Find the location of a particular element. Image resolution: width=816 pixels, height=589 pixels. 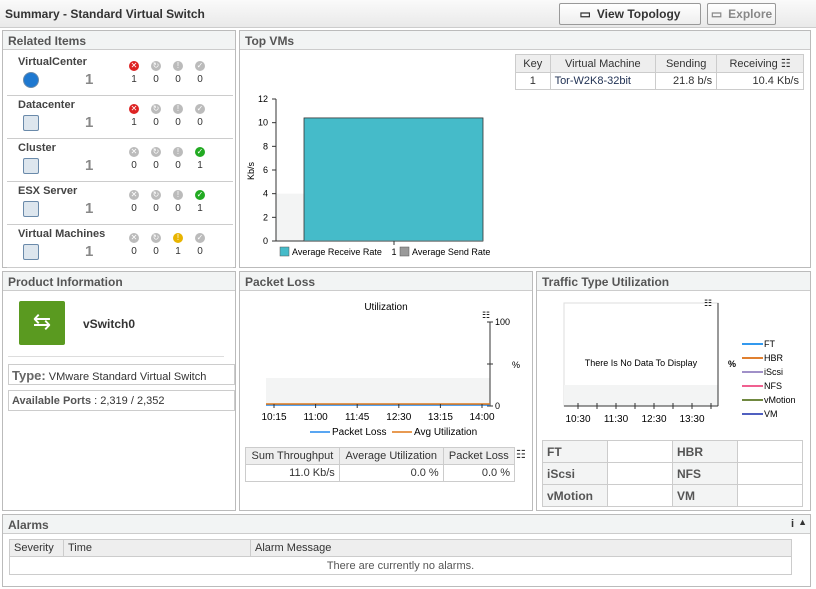

x-tick-label: 11:30 is located at coordinates (616, 419).